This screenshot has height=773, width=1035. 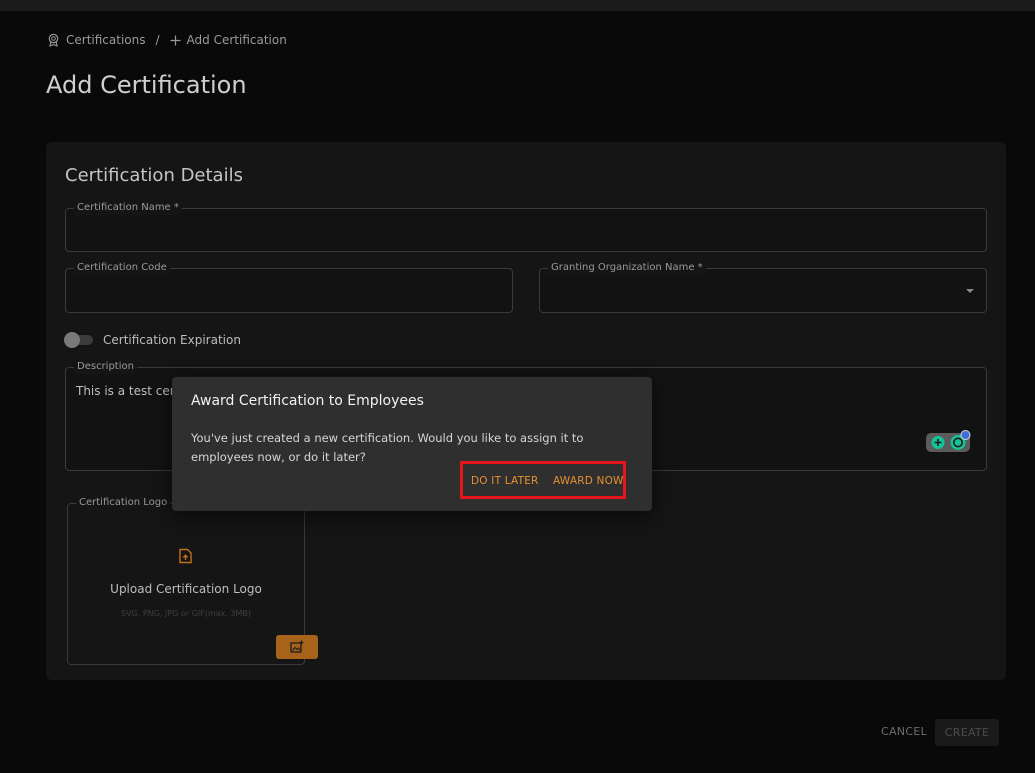 What do you see at coordinates (105, 40) in the screenshot?
I see `breadcrumb-certifications-link: Certifications` at bounding box center [105, 40].